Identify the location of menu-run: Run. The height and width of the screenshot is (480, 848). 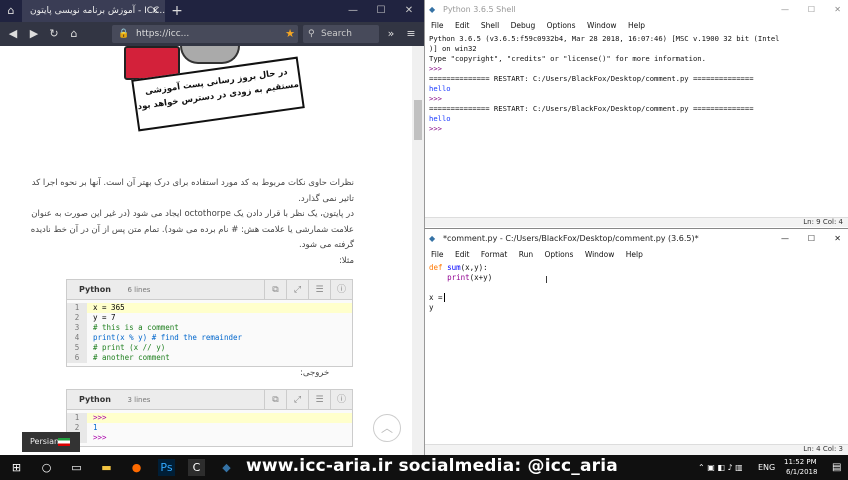
(526, 254).